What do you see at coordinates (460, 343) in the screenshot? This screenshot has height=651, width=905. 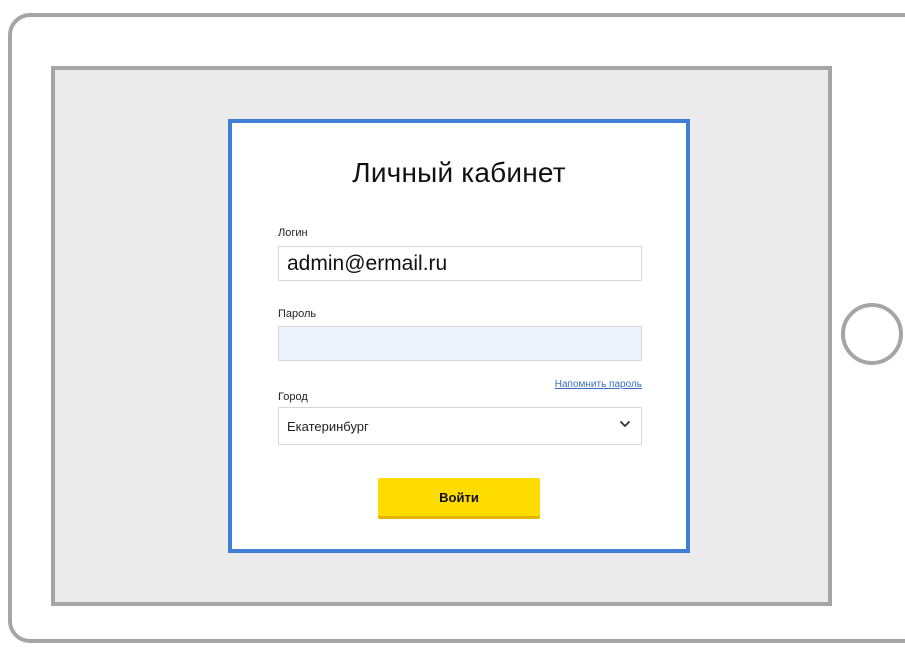 I see `password-input` at bounding box center [460, 343].